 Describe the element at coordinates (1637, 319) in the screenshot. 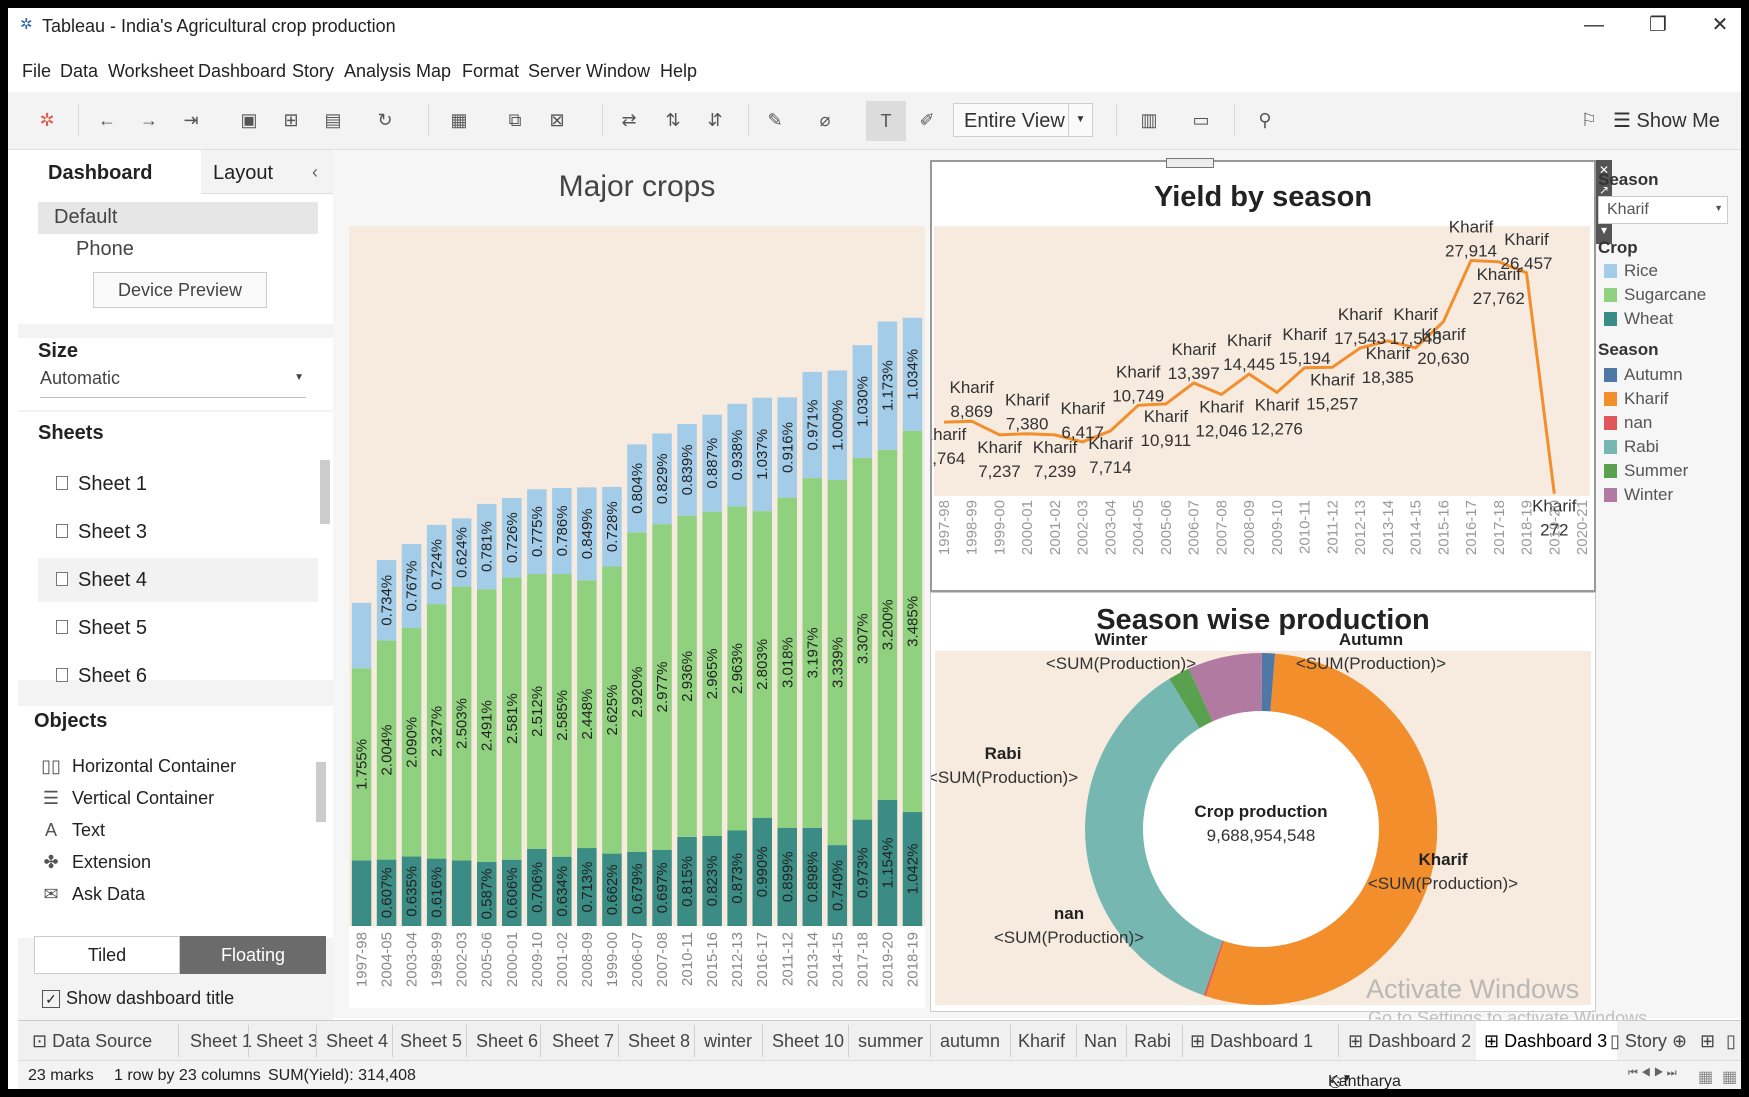

I see `legend-item-wheat: Wheat` at that location.